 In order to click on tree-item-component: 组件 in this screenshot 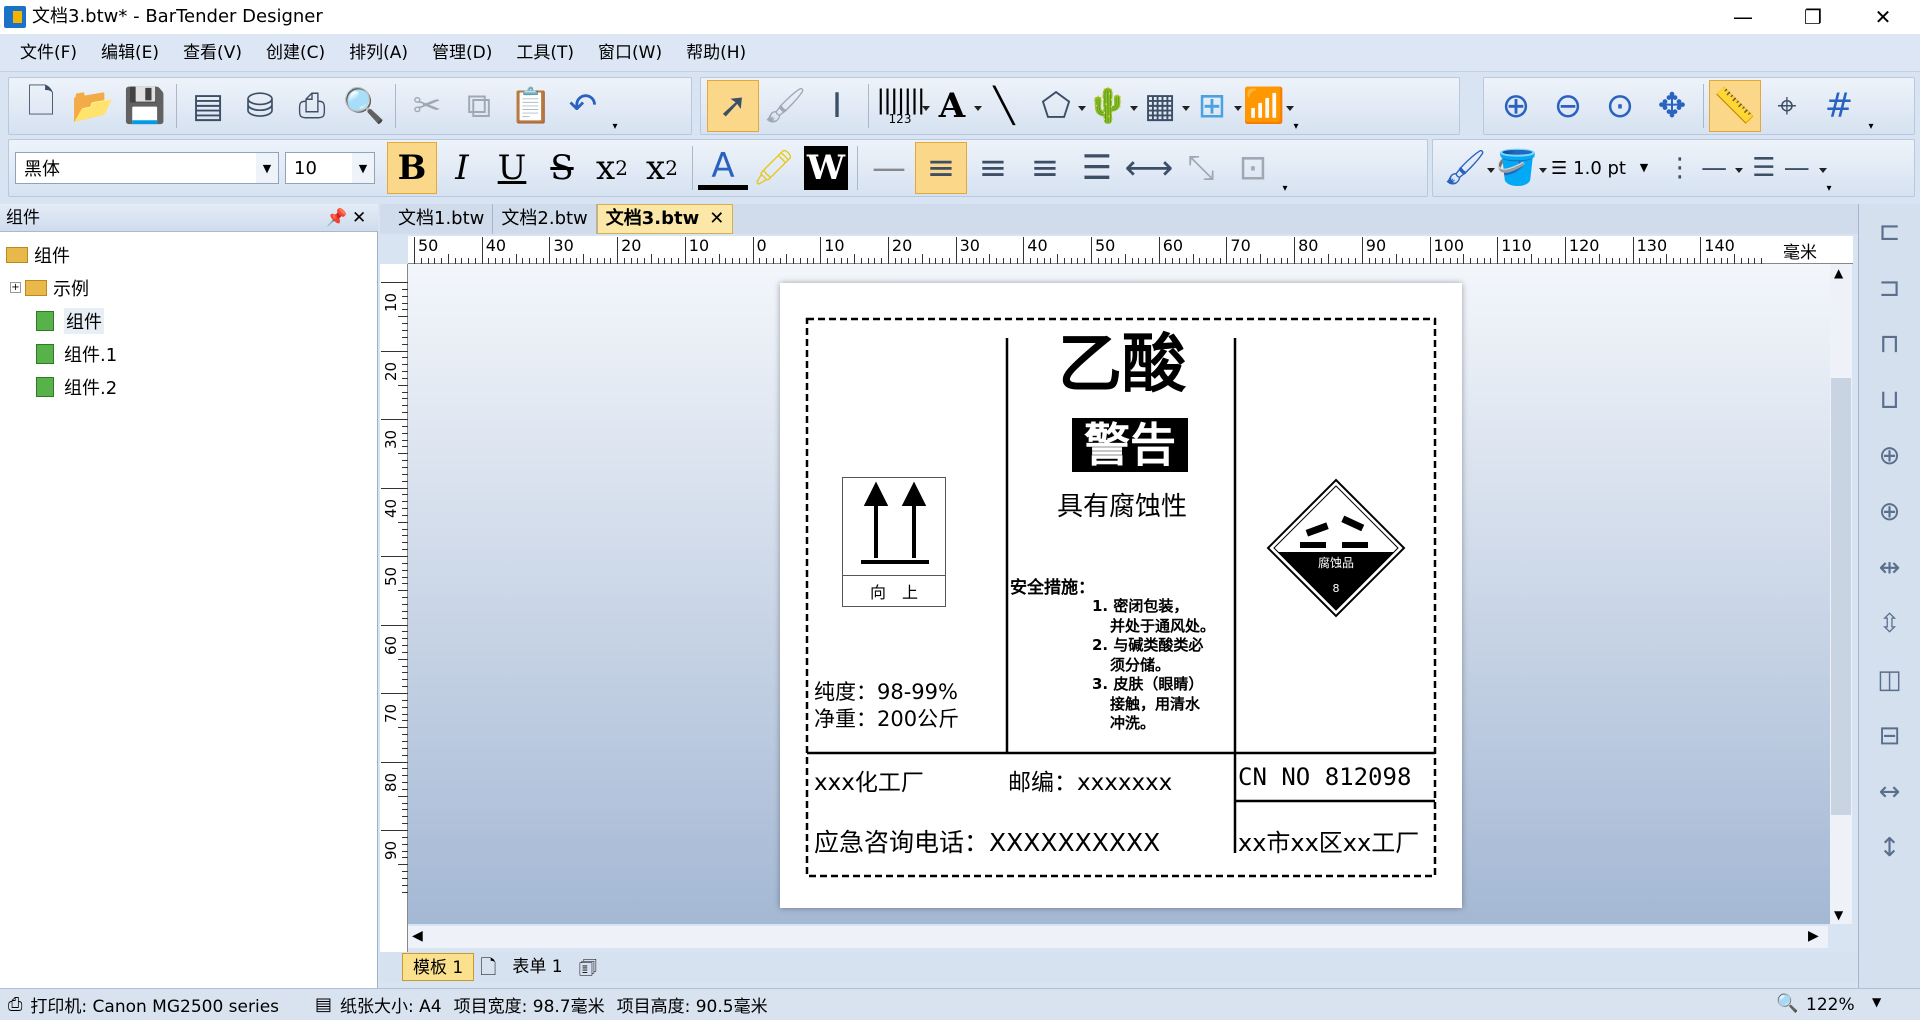, I will do `click(186, 320)`.